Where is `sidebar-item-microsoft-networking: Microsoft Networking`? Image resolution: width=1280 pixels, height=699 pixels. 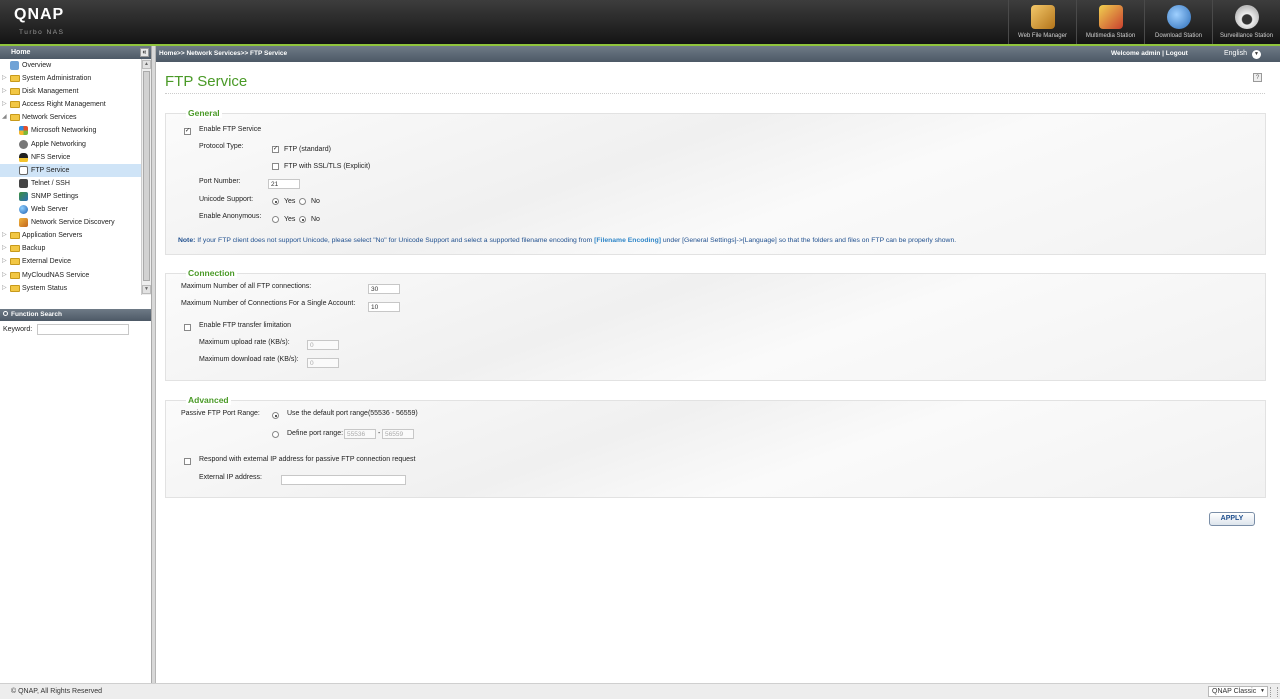 sidebar-item-microsoft-networking: Microsoft Networking is located at coordinates (75, 130).